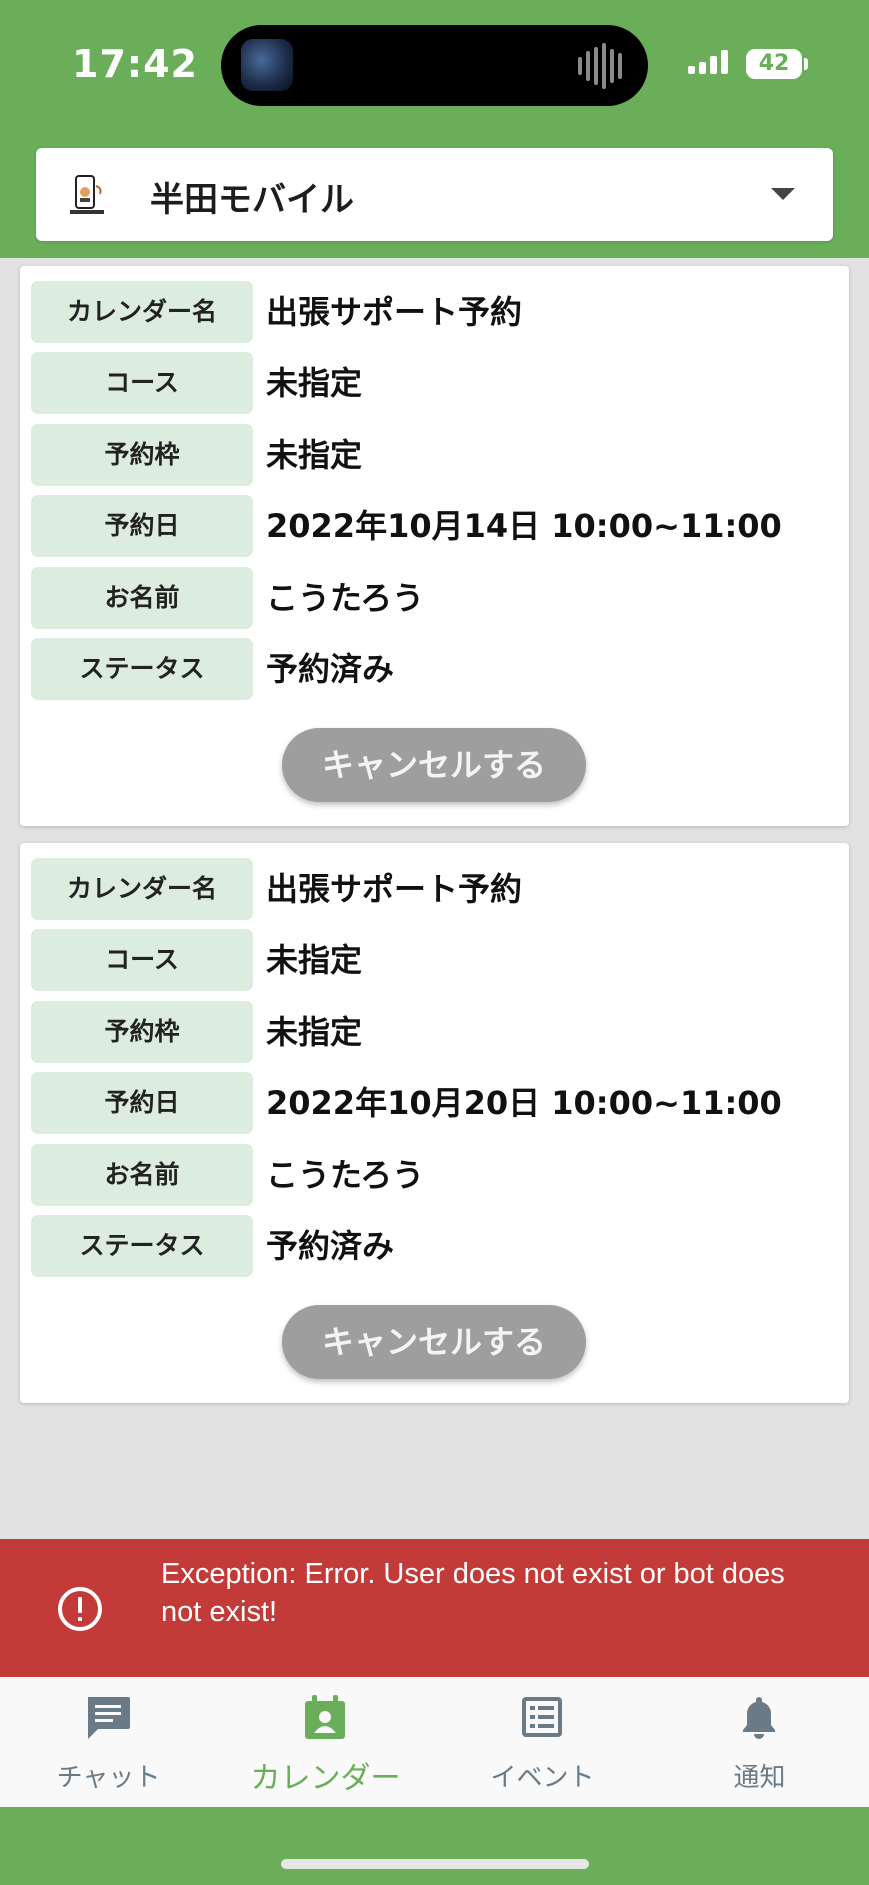 The height and width of the screenshot is (1885, 869). What do you see at coordinates (434, 65) in the screenshot?
I see `dynamic-island` at bounding box center [434, 65].